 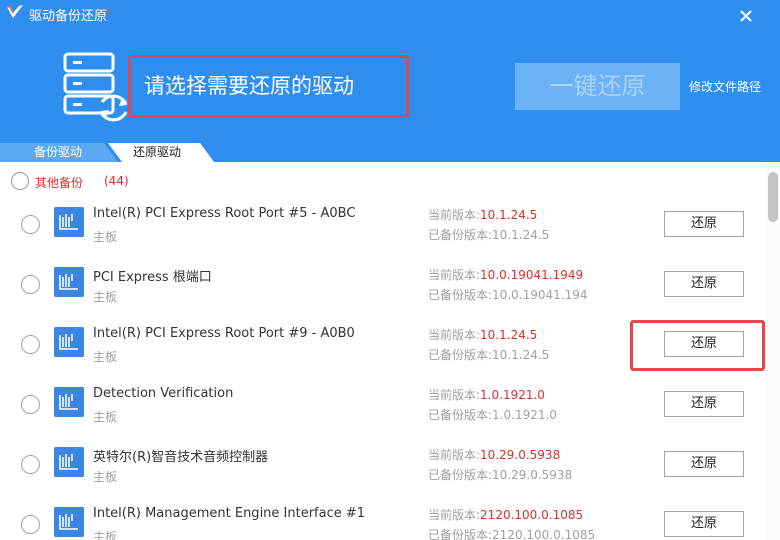 I want to click on scrollbar-thumb, so click(x=773, y=197).